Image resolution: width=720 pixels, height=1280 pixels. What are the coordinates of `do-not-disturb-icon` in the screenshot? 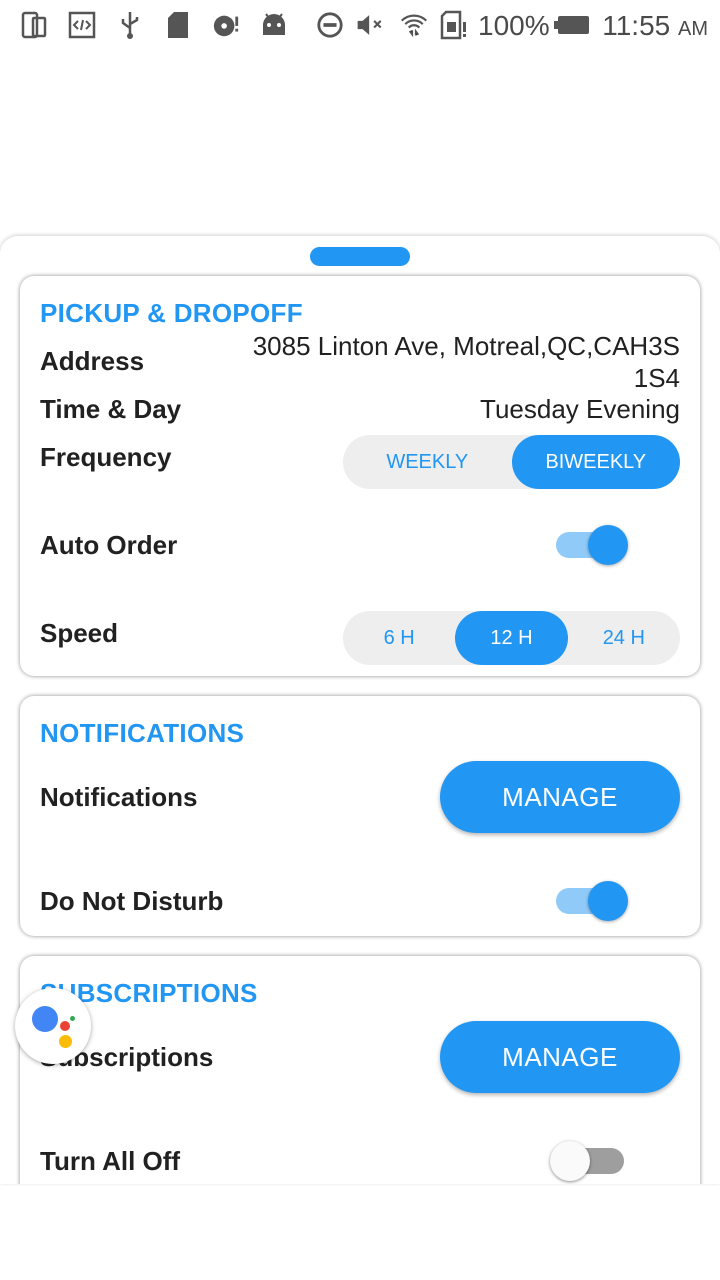 It's located at (330, 25).